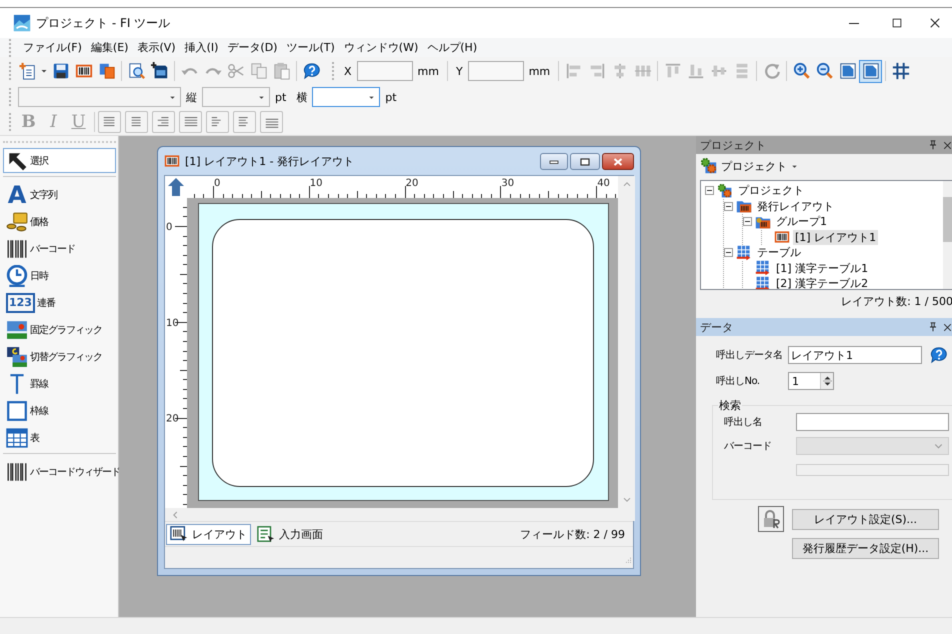 Image resolution: width=952 pixels, height=634 pixels. I want to click on tree-item: [1] レイアウト1, so click(835, 237).